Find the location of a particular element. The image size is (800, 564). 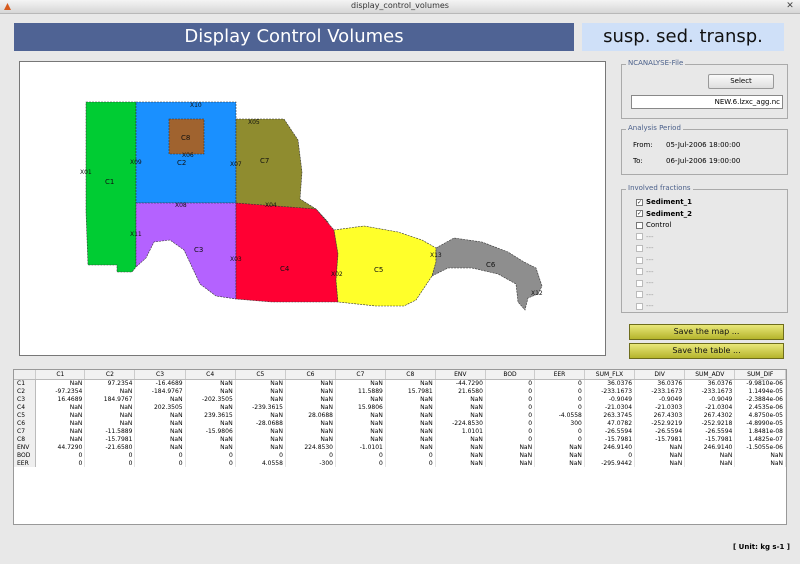

column-header: SUM_FLX is located at coordinates (610, 375).